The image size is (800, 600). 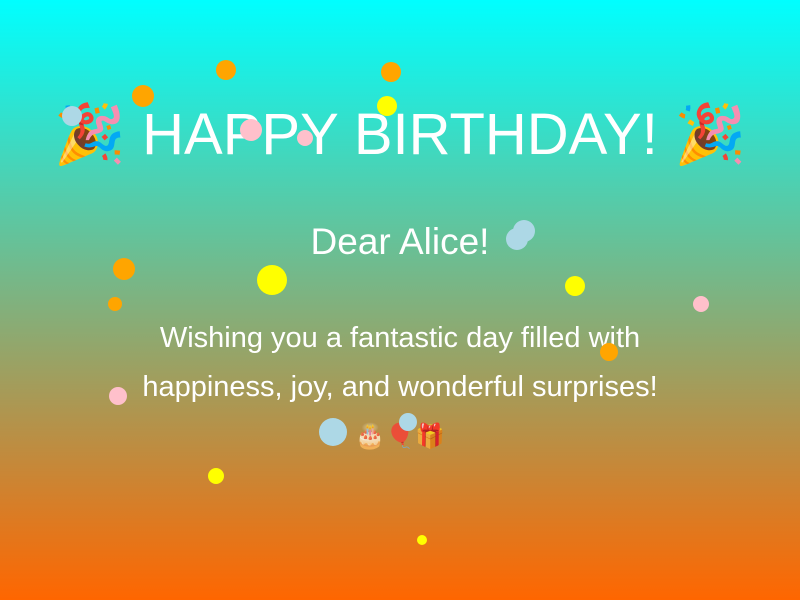 I want to click on message-line-1: Wishing you a fantastic day filled with, so click(x=400, y=338).